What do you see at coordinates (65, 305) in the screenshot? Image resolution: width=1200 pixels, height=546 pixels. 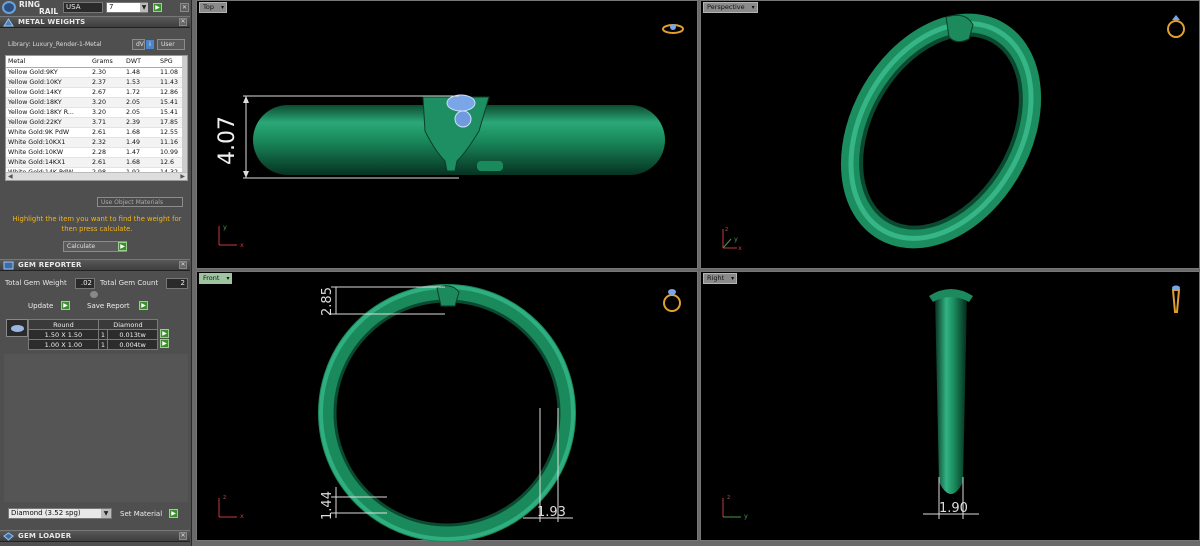 I see `update-go-button: ▶` at bounding box center [65, 305].